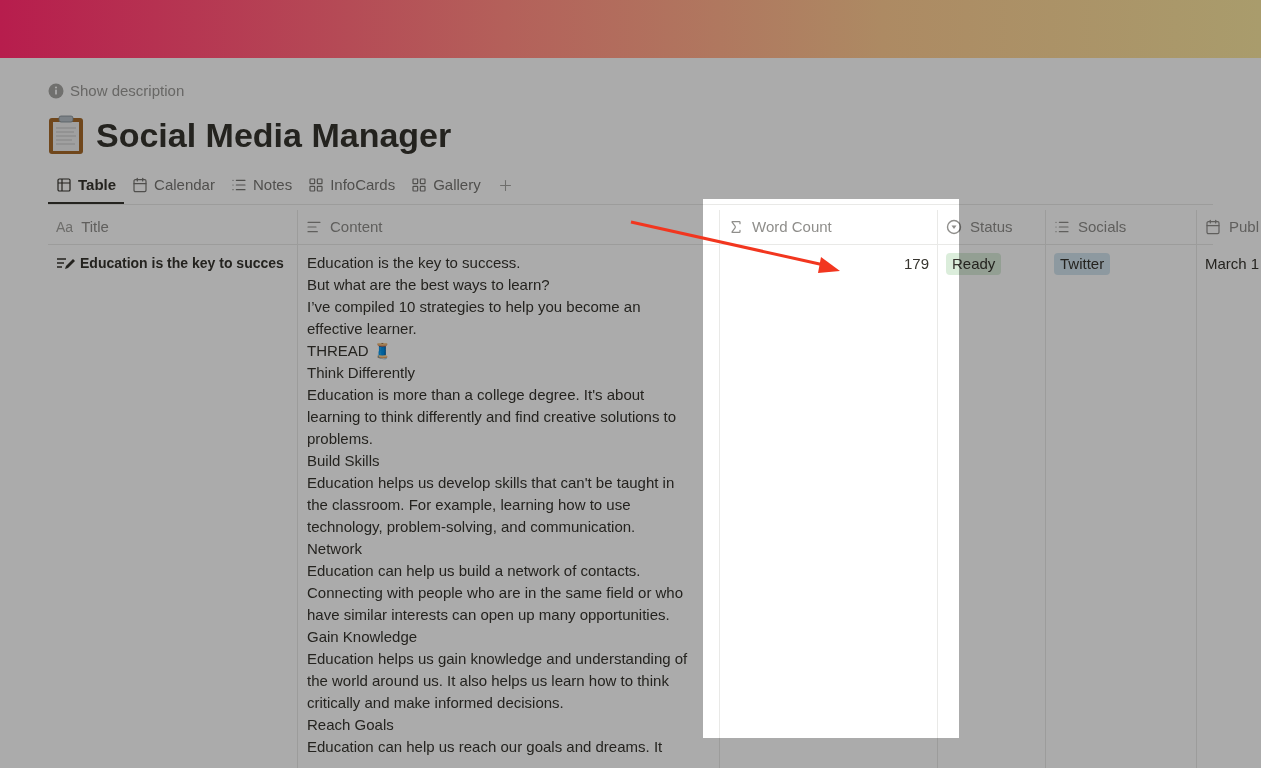 This screenshot has width=1261, height=768. Describe the element at coordinates (471, 527) in the screenshot. I see `content-line: technology, problem-solving, and communication.` at that location.